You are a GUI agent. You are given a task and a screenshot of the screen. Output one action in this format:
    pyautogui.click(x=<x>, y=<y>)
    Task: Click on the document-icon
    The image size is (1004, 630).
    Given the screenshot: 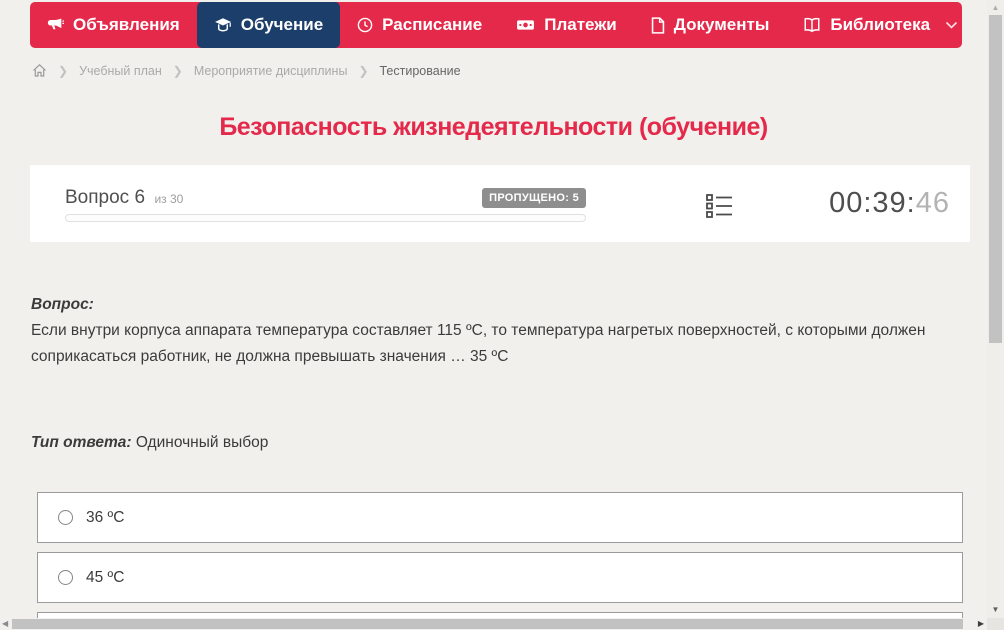 What is the action you would take?
    pyautogui.click(x=658, y=25)
    